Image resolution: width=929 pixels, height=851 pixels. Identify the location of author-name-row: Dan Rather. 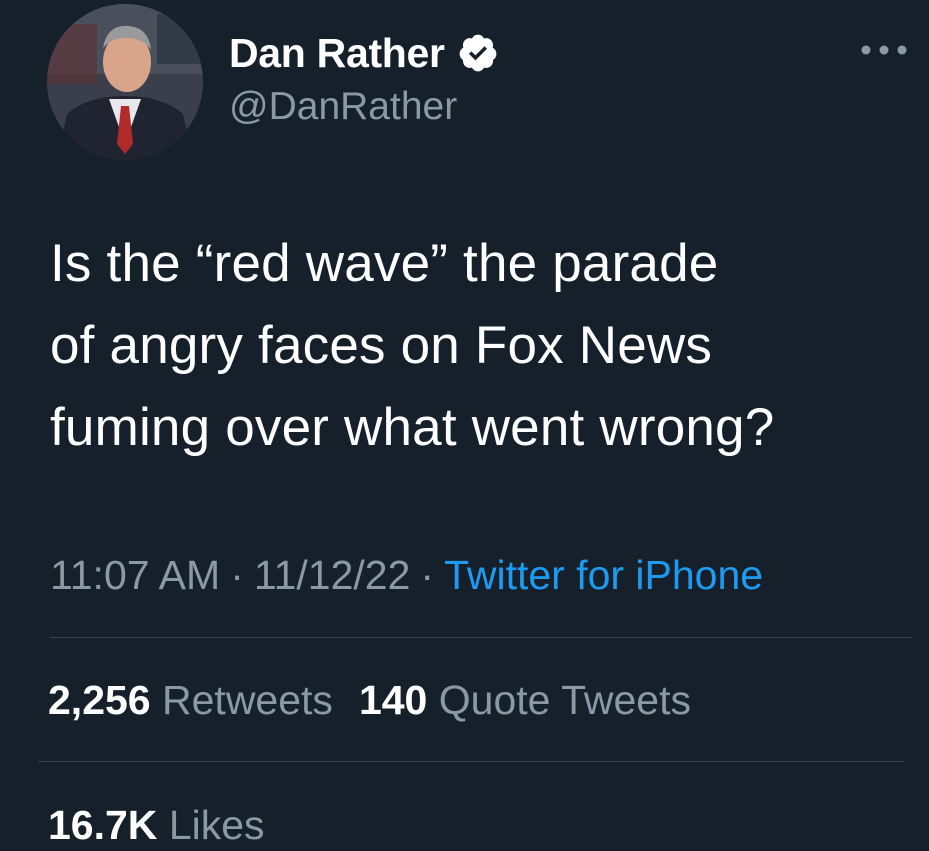
(364, 53).